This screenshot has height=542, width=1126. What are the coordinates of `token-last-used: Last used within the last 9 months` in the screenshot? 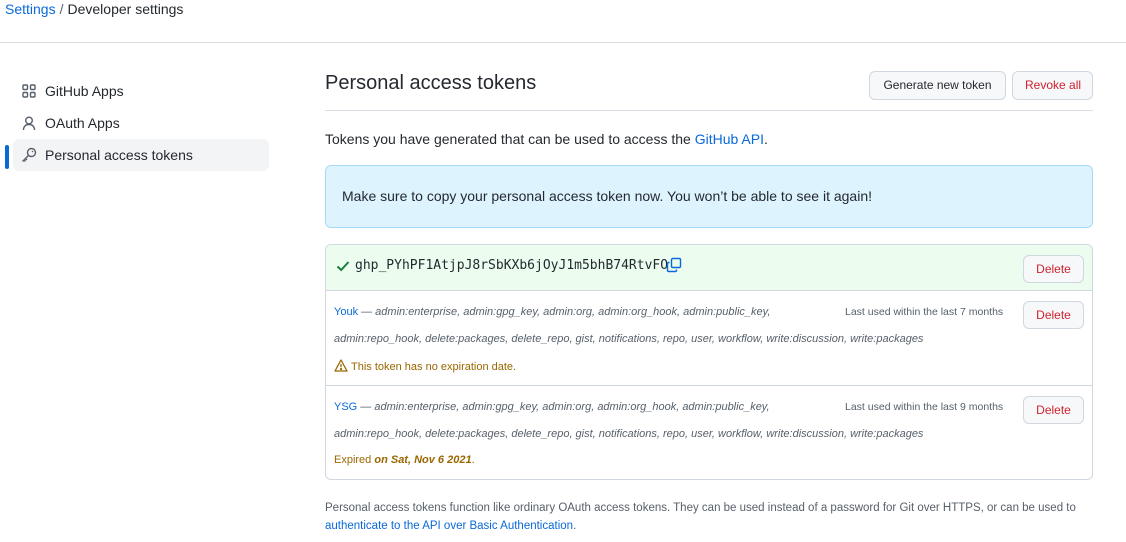 It's located at (924, 407).